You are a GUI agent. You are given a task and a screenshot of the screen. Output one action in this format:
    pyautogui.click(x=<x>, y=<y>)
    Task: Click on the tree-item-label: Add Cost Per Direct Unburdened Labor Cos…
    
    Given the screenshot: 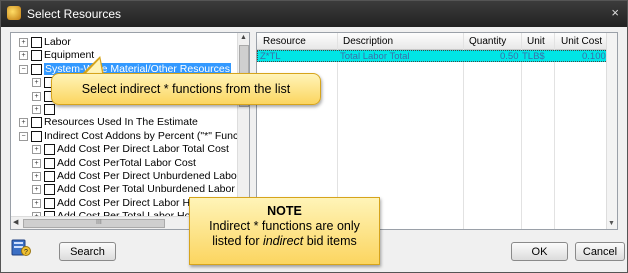 What is the action you would take?
    pyautogui.click(x=153, y=176)
    